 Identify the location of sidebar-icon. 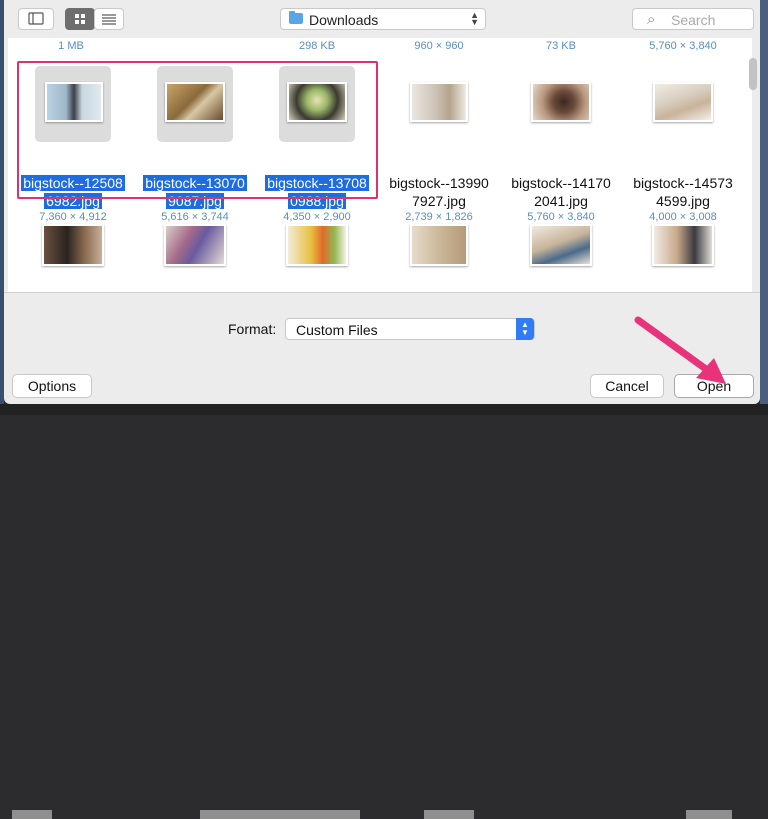
(36, 18).